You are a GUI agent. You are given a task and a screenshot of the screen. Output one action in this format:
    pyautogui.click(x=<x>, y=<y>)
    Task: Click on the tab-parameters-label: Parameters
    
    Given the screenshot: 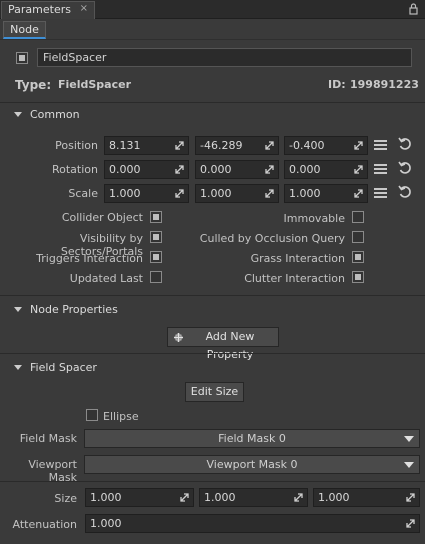 What is the action you would take?
    pyautogui.click(x=39, y=9)
    